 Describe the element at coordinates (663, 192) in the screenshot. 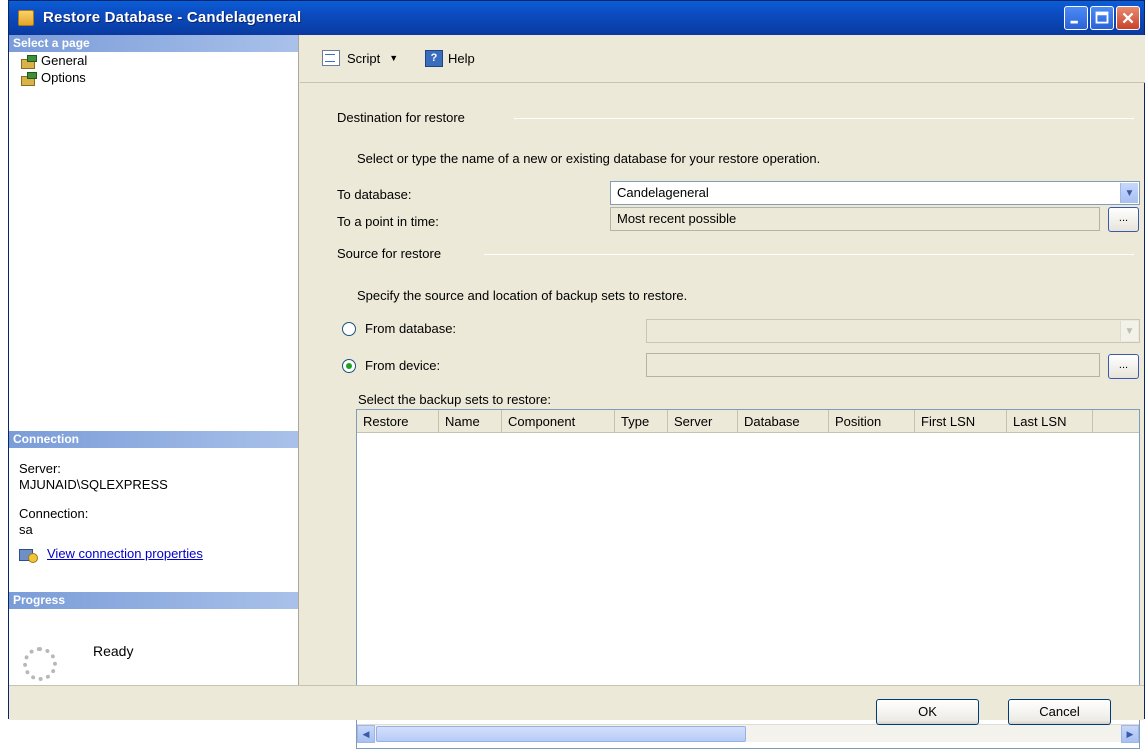

I see `to-database-value: Candelageneral` at that location.